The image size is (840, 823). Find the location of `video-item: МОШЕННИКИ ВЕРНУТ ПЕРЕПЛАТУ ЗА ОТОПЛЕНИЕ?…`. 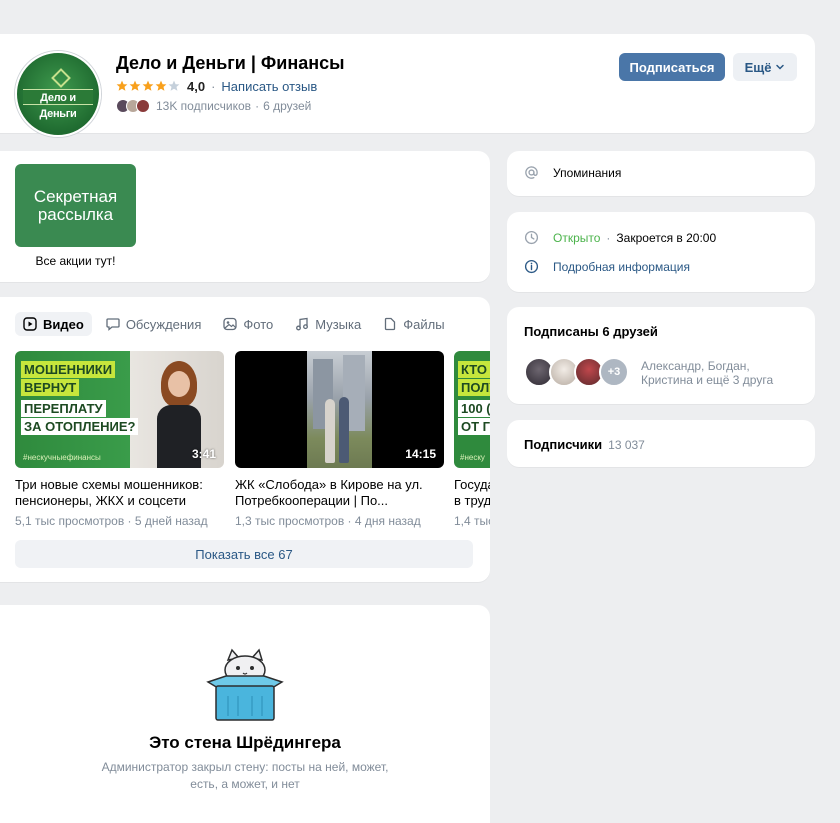

video-item: МОШЕННИКИ ВЕРНУТ ПЕРЕПЛАТУ ЗА ОТОПЛЕНИЕ?… is located at coordinates (119, 439).